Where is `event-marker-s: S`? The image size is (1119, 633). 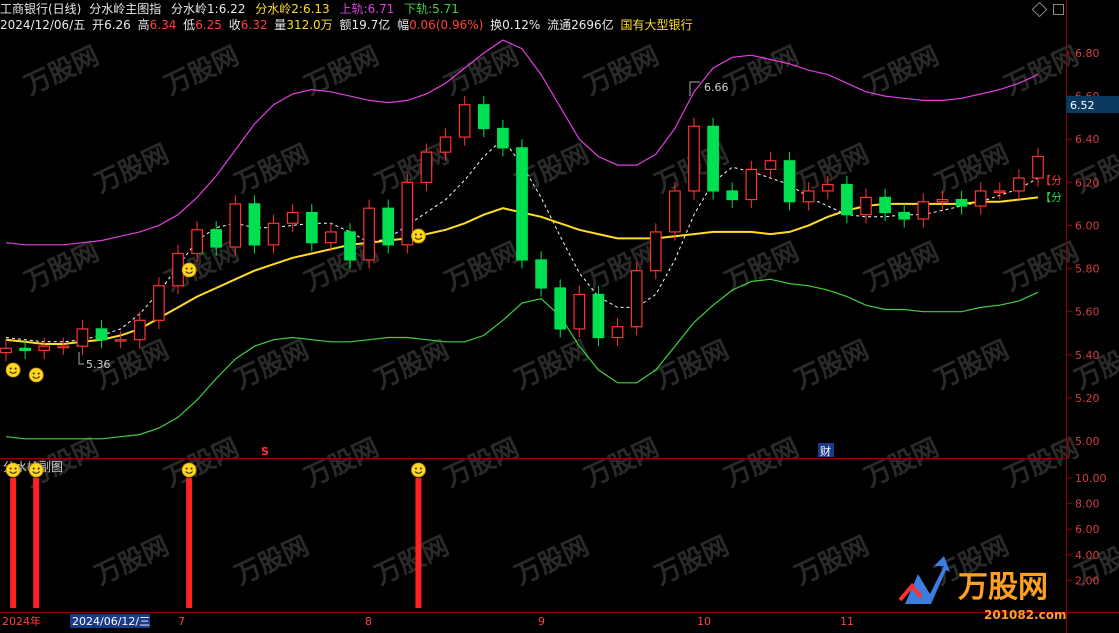
event-marker-s: S is located at coordinates (265, 451).